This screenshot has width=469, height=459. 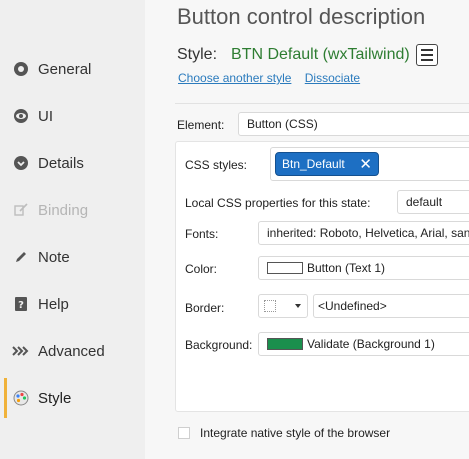 What do you see at coordinates (320, 54) in the screenshot?
I see `style-value: BTN Default (wxTailwind)` at bounding box center [320, 54].